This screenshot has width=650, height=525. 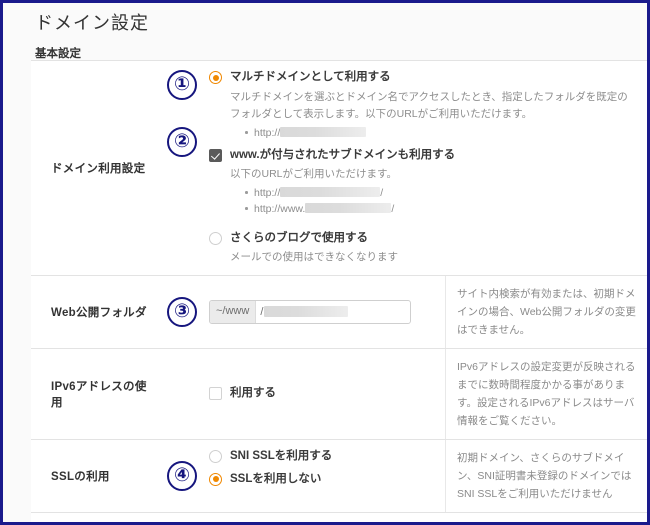 I want to click on sakura-blog-description: メールでの使用はできなくなります, so click(x=314, y=256).